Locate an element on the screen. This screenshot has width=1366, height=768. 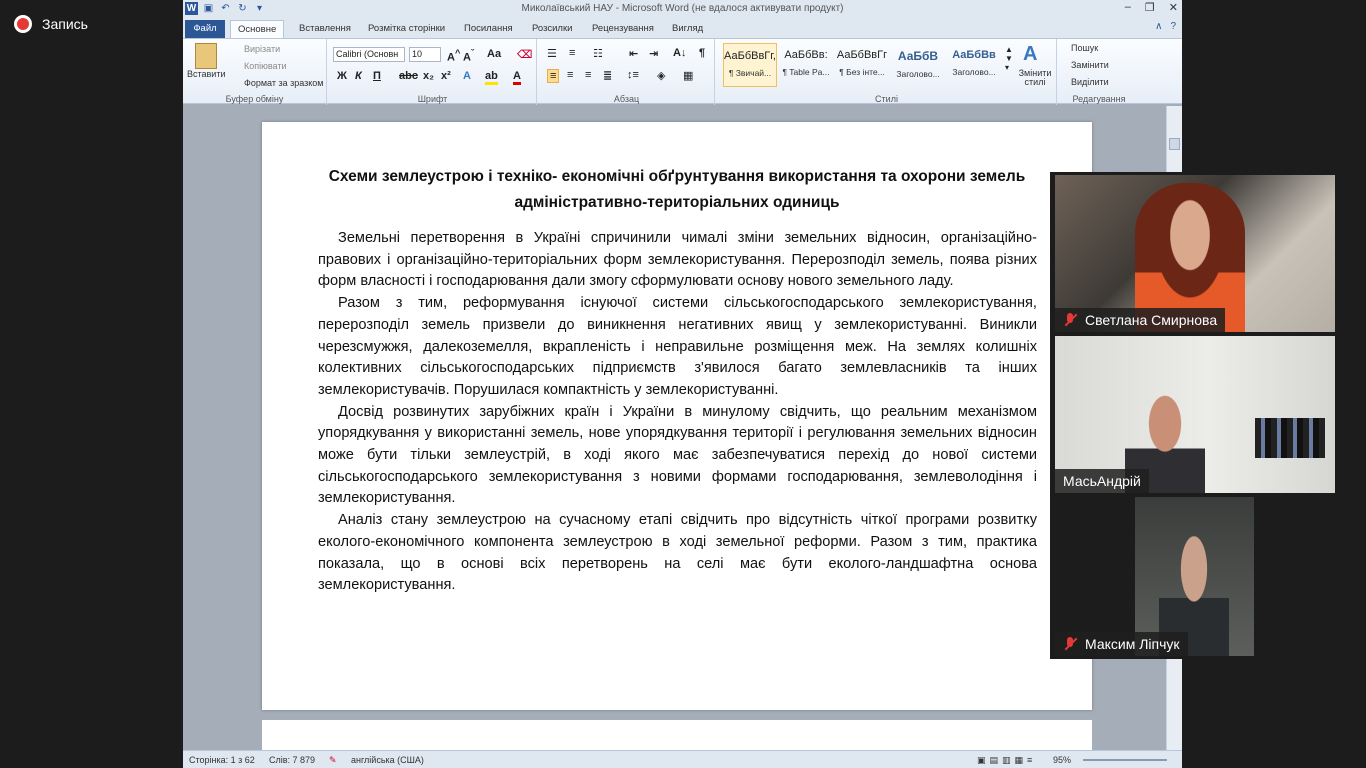
tab-file: Файл is located at coordinates (205, 29).